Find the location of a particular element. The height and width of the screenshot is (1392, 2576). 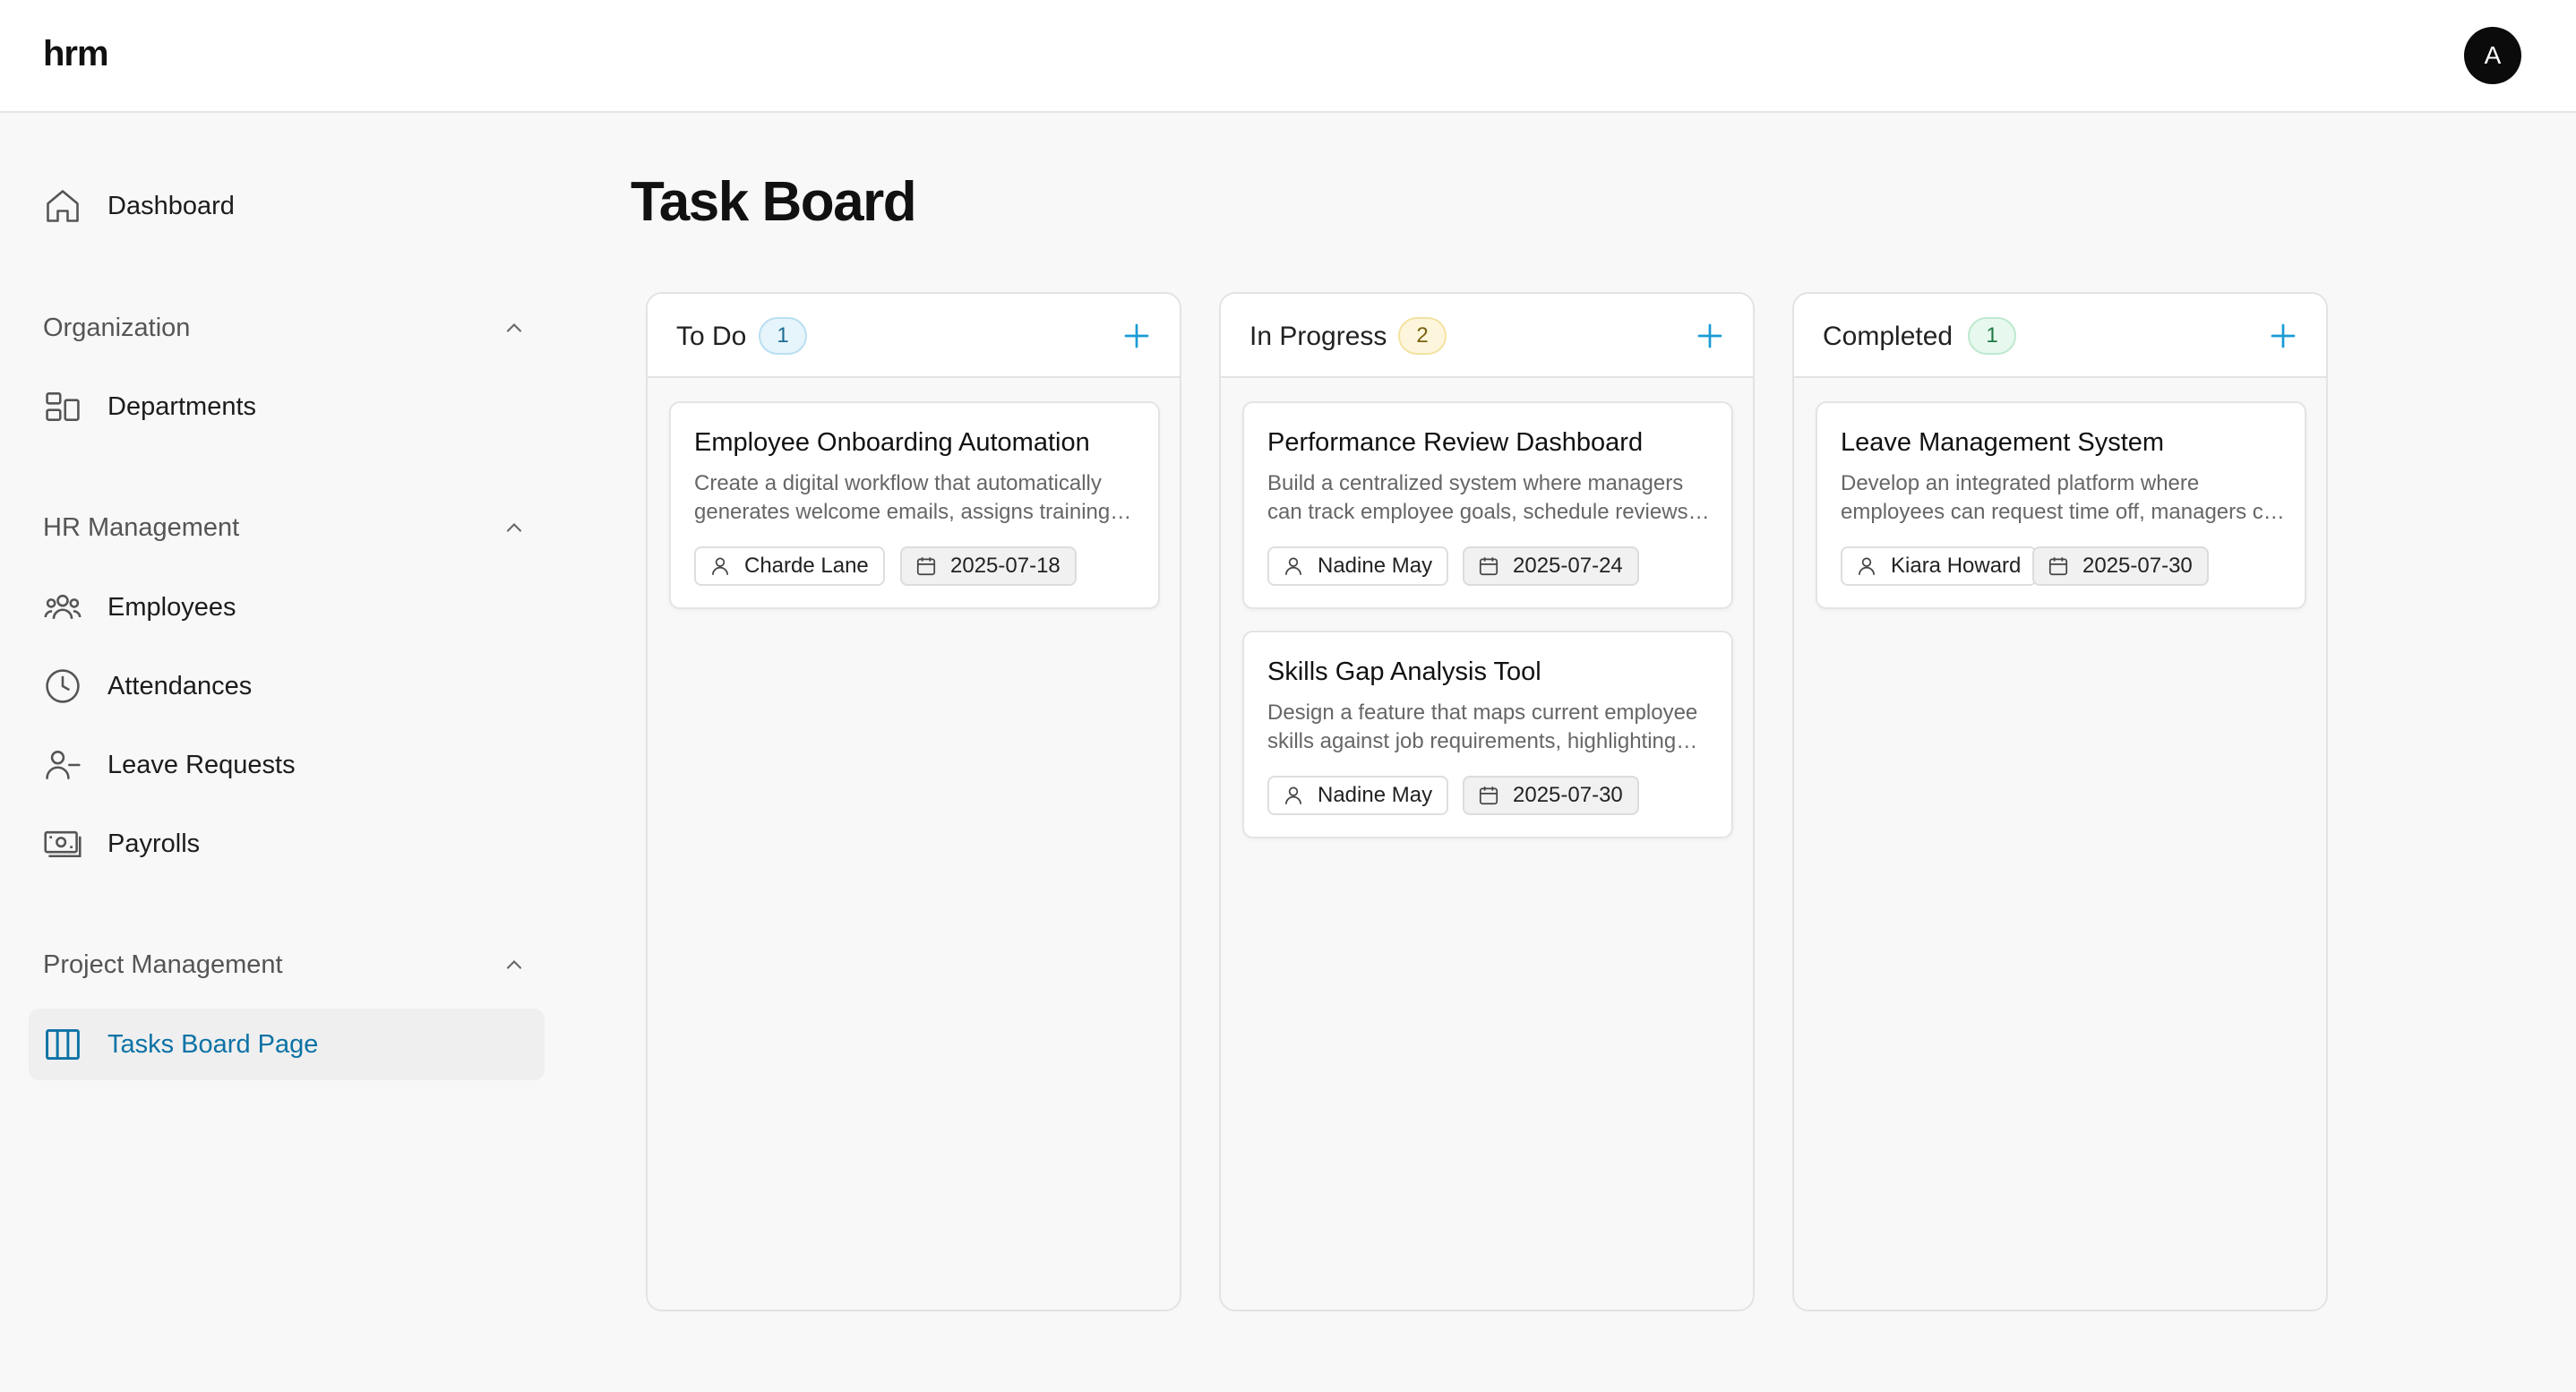

sidebar-item-label: Leave Requests is located at coordinates (201, 764).